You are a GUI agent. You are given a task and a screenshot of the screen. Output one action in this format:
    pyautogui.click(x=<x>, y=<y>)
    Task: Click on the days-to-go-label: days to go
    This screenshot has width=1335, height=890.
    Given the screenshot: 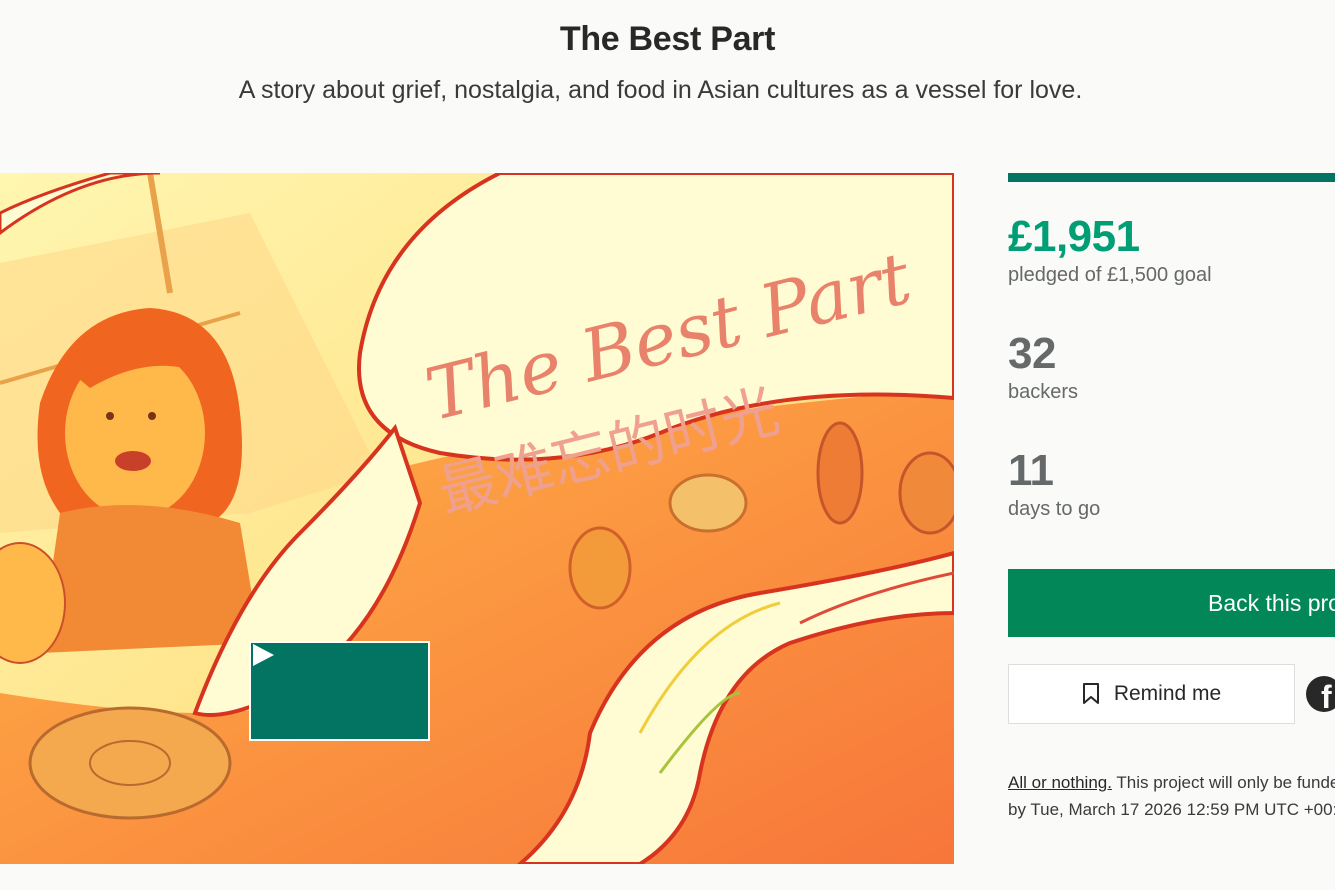 What is the action you would take?
    pyautogui.click(x=1054, y=509)
    